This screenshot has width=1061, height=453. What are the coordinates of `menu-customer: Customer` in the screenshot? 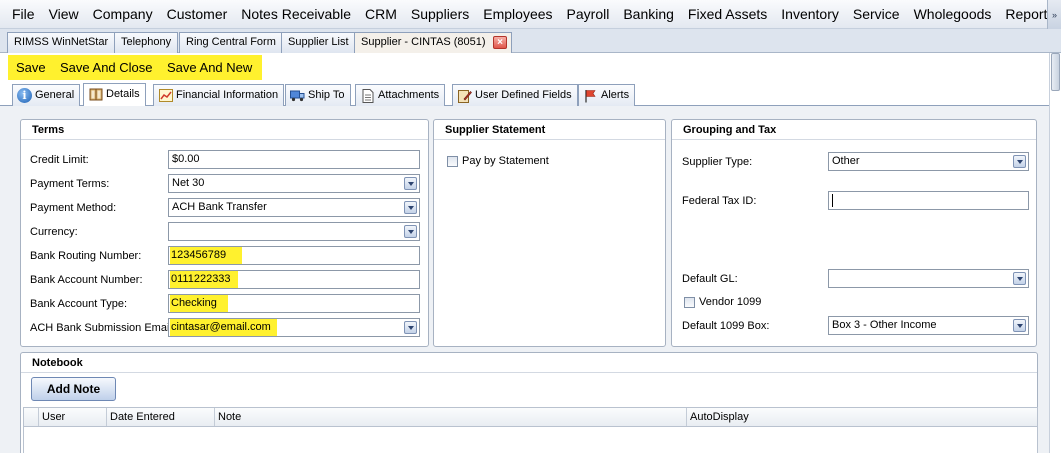 It's located at (197, 14).